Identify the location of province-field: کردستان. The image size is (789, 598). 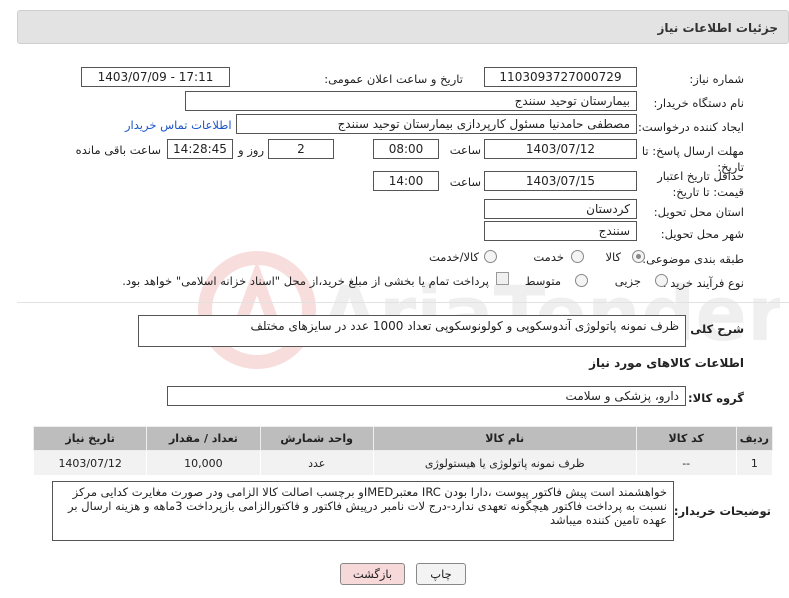
(560, 209).